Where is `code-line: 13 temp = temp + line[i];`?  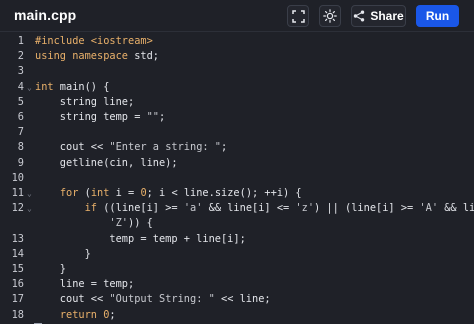
code-line: 13 temp = temp + line[i]; is located at coordinates (237, 239).